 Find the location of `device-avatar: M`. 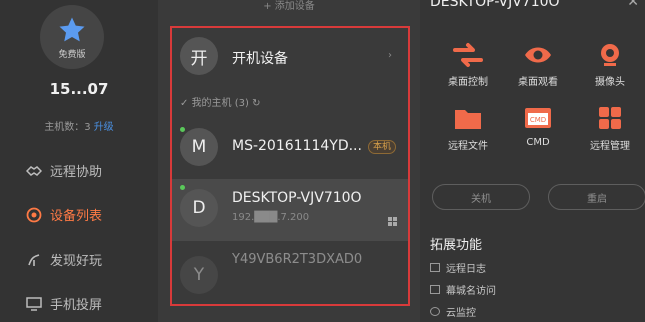

device-avatar: M is located at coordinates (199, 147).